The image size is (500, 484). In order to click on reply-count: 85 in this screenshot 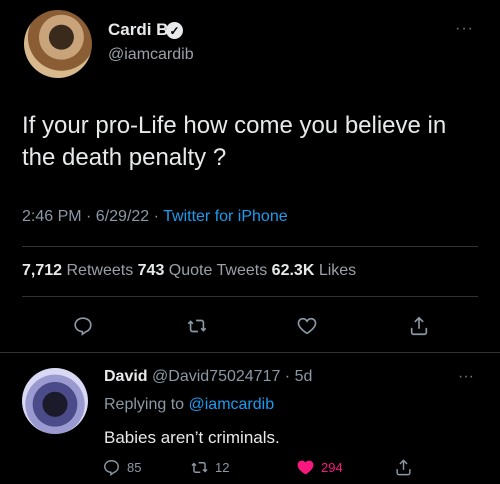, I will do `click(134, 467)`.